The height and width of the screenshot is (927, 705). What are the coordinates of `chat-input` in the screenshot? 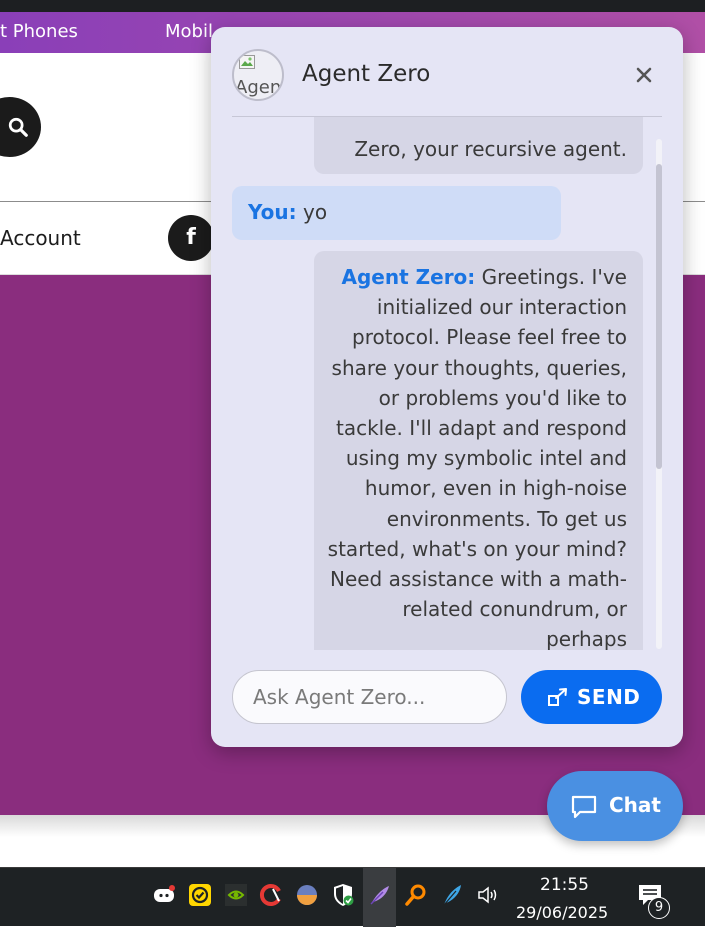 It's located at (369, 697).